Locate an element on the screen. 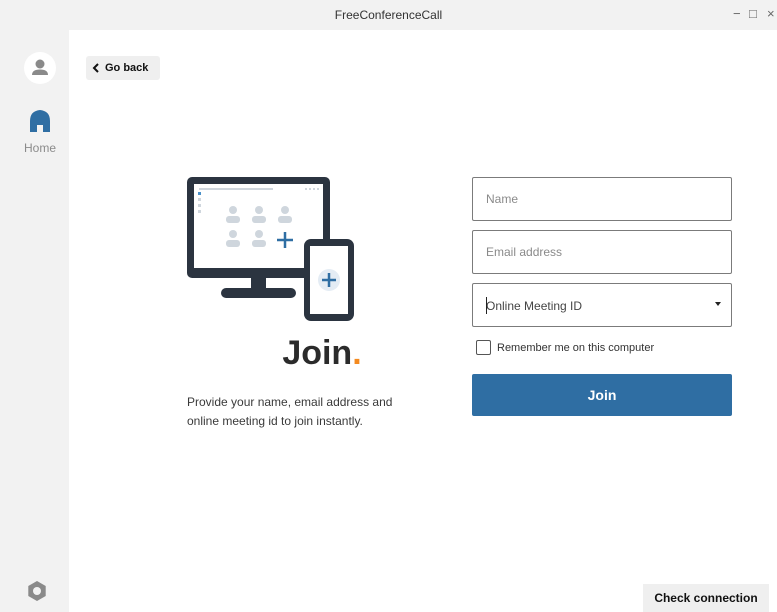  name-input is located at coordinates (602, 199).